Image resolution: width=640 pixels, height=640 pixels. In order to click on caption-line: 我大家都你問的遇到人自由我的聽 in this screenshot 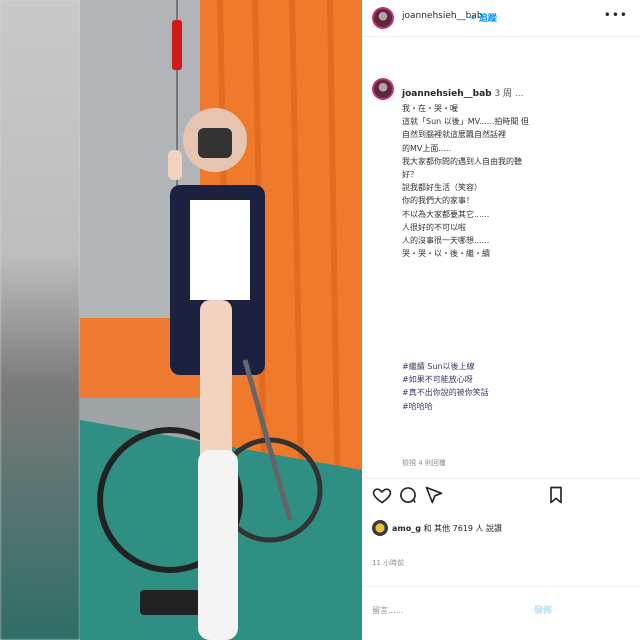, I will do `click(462, 161)`.